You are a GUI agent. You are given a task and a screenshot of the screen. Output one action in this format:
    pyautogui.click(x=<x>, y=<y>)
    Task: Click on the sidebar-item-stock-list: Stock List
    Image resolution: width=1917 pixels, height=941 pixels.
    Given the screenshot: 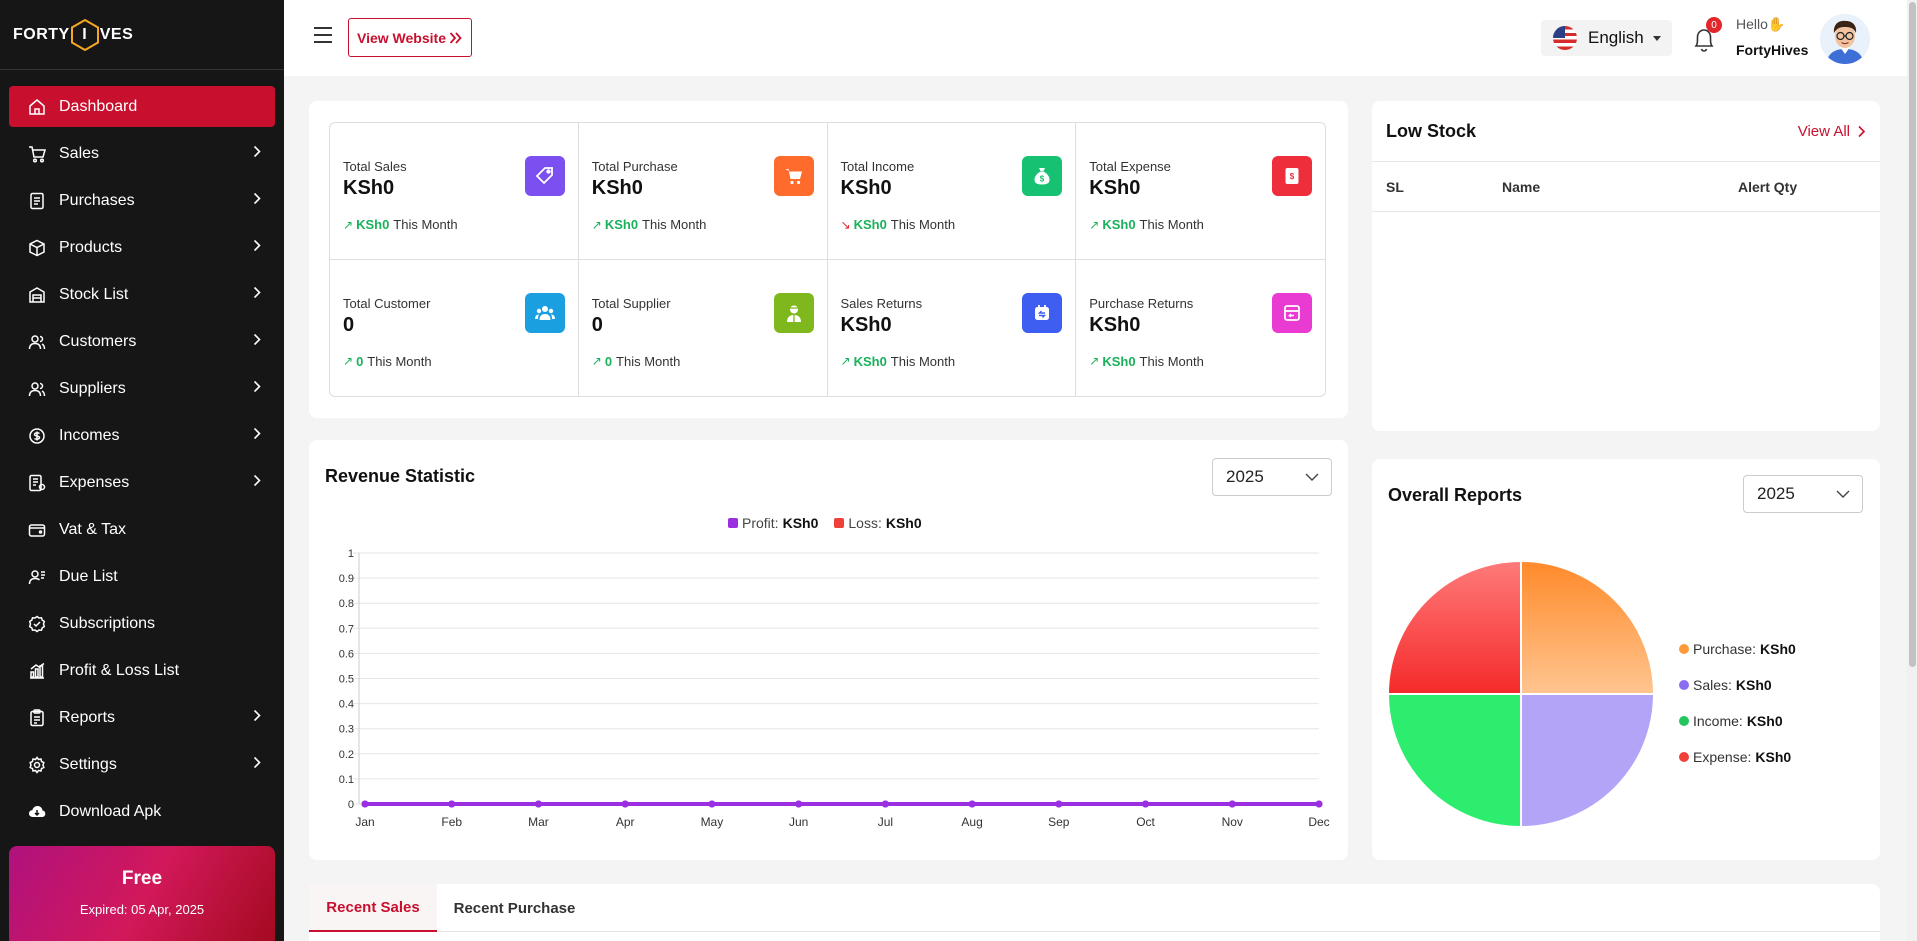 What is the action you would take?
    pyautogui.click(x=142, y=294)
    